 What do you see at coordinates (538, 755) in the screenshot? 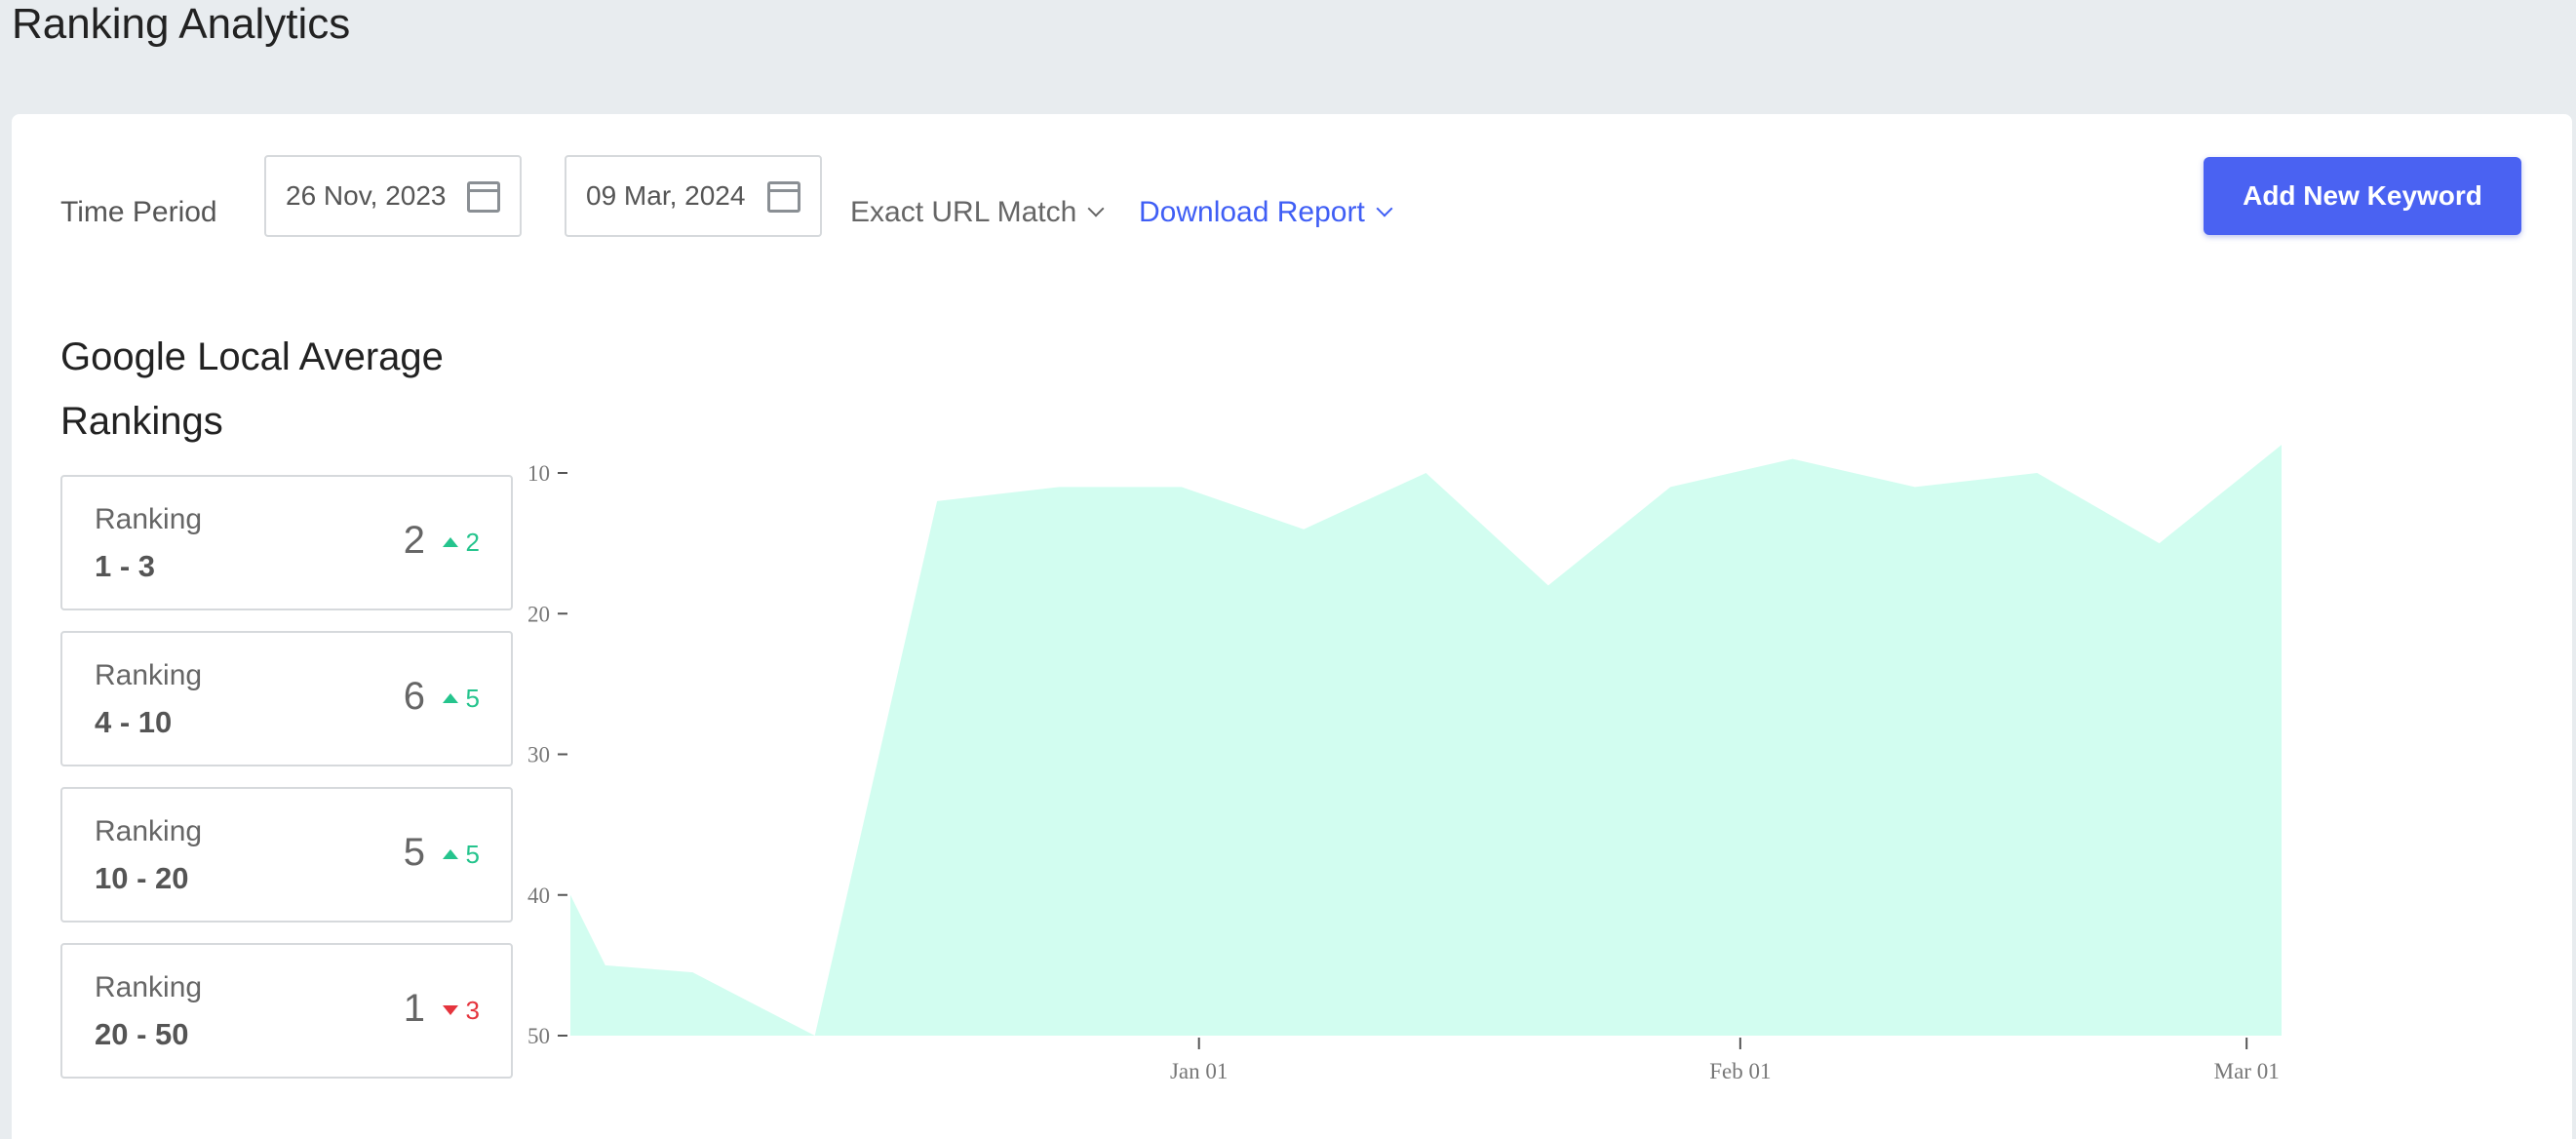
I see `y-tick-label: 30` at bounding box center [538, 755].